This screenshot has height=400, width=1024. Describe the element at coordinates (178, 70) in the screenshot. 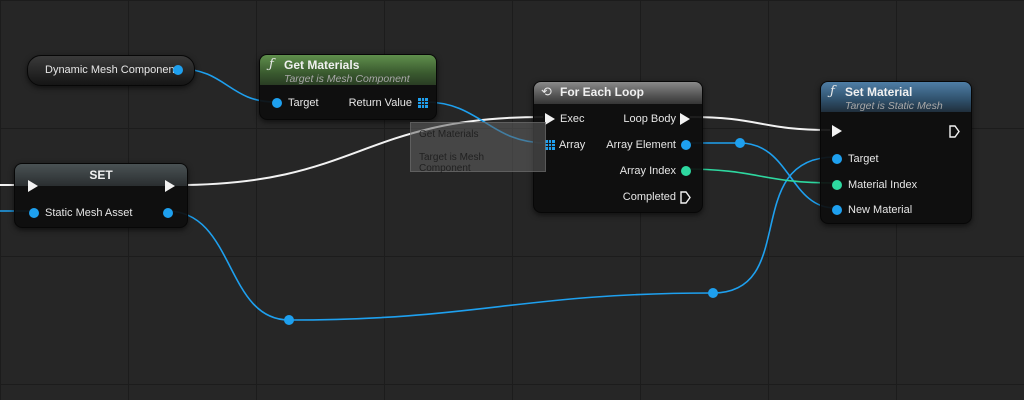

I see `dynamic-mesh-output-pin` at that location.